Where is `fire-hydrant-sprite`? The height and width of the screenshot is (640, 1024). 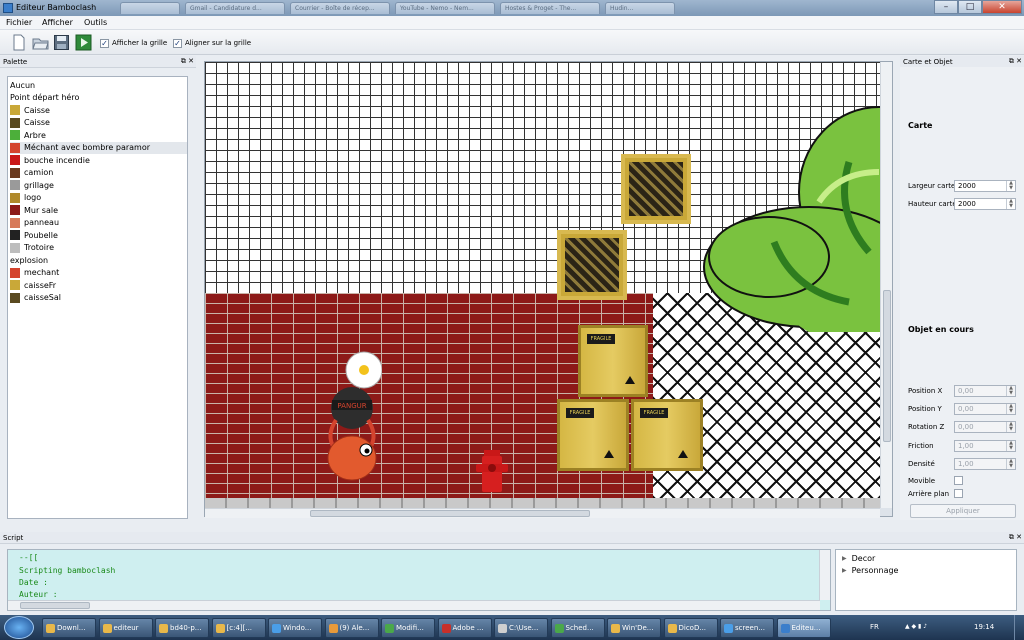 fire-hydrant-sprite is located at coordinates (492, 470).